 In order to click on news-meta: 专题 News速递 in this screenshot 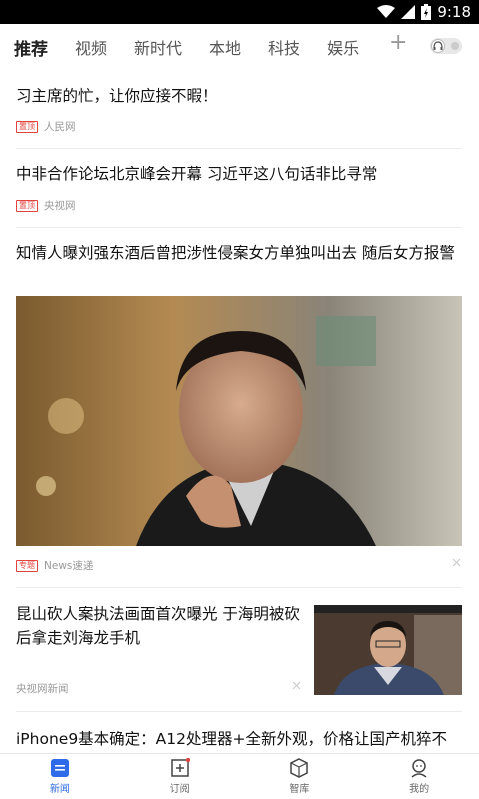, I will do `click(54, 565)`.